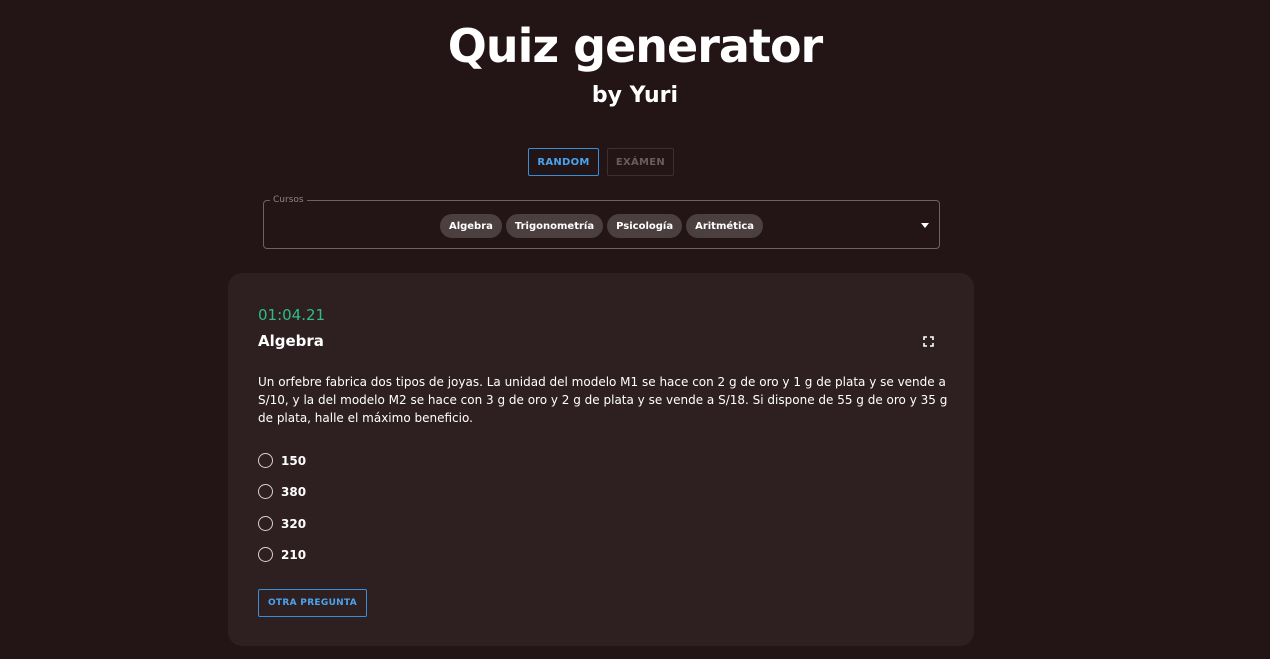  Describe the element at coordinates (635, 46) in the screenshot. I see `page-title: Quiz generator` at that location.